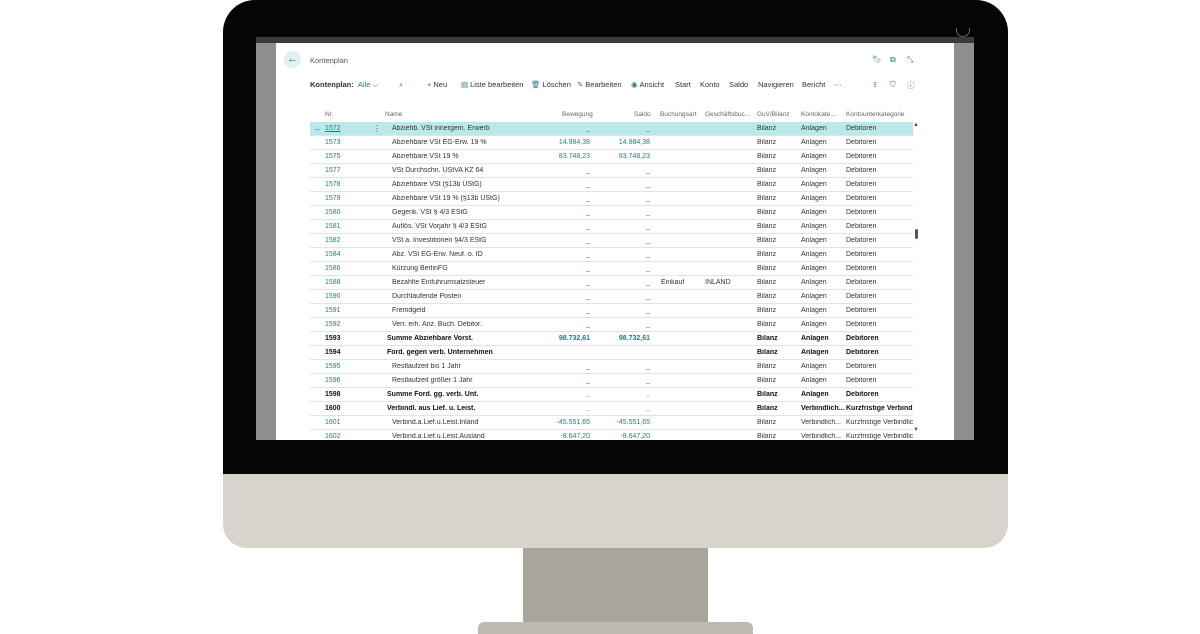  I want to click on header-guv-bilanz: GuV/Bilanz, so click(773, 114).